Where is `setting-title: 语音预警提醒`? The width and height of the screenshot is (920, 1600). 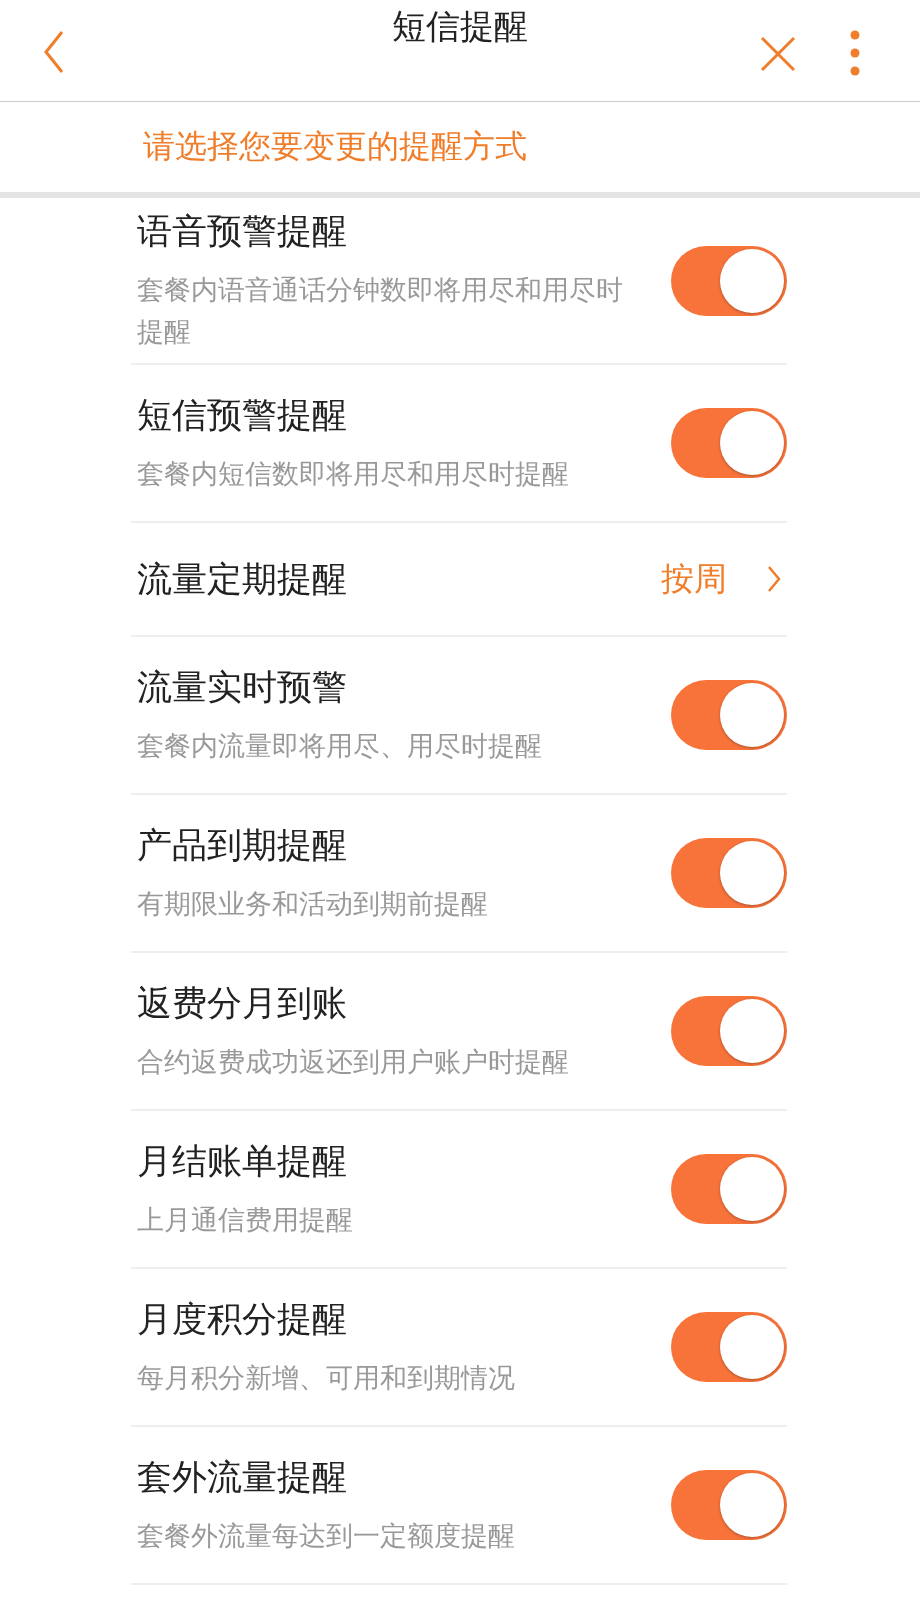 setting-title: 语音预警提醒 is located at coordinates (242, 231).